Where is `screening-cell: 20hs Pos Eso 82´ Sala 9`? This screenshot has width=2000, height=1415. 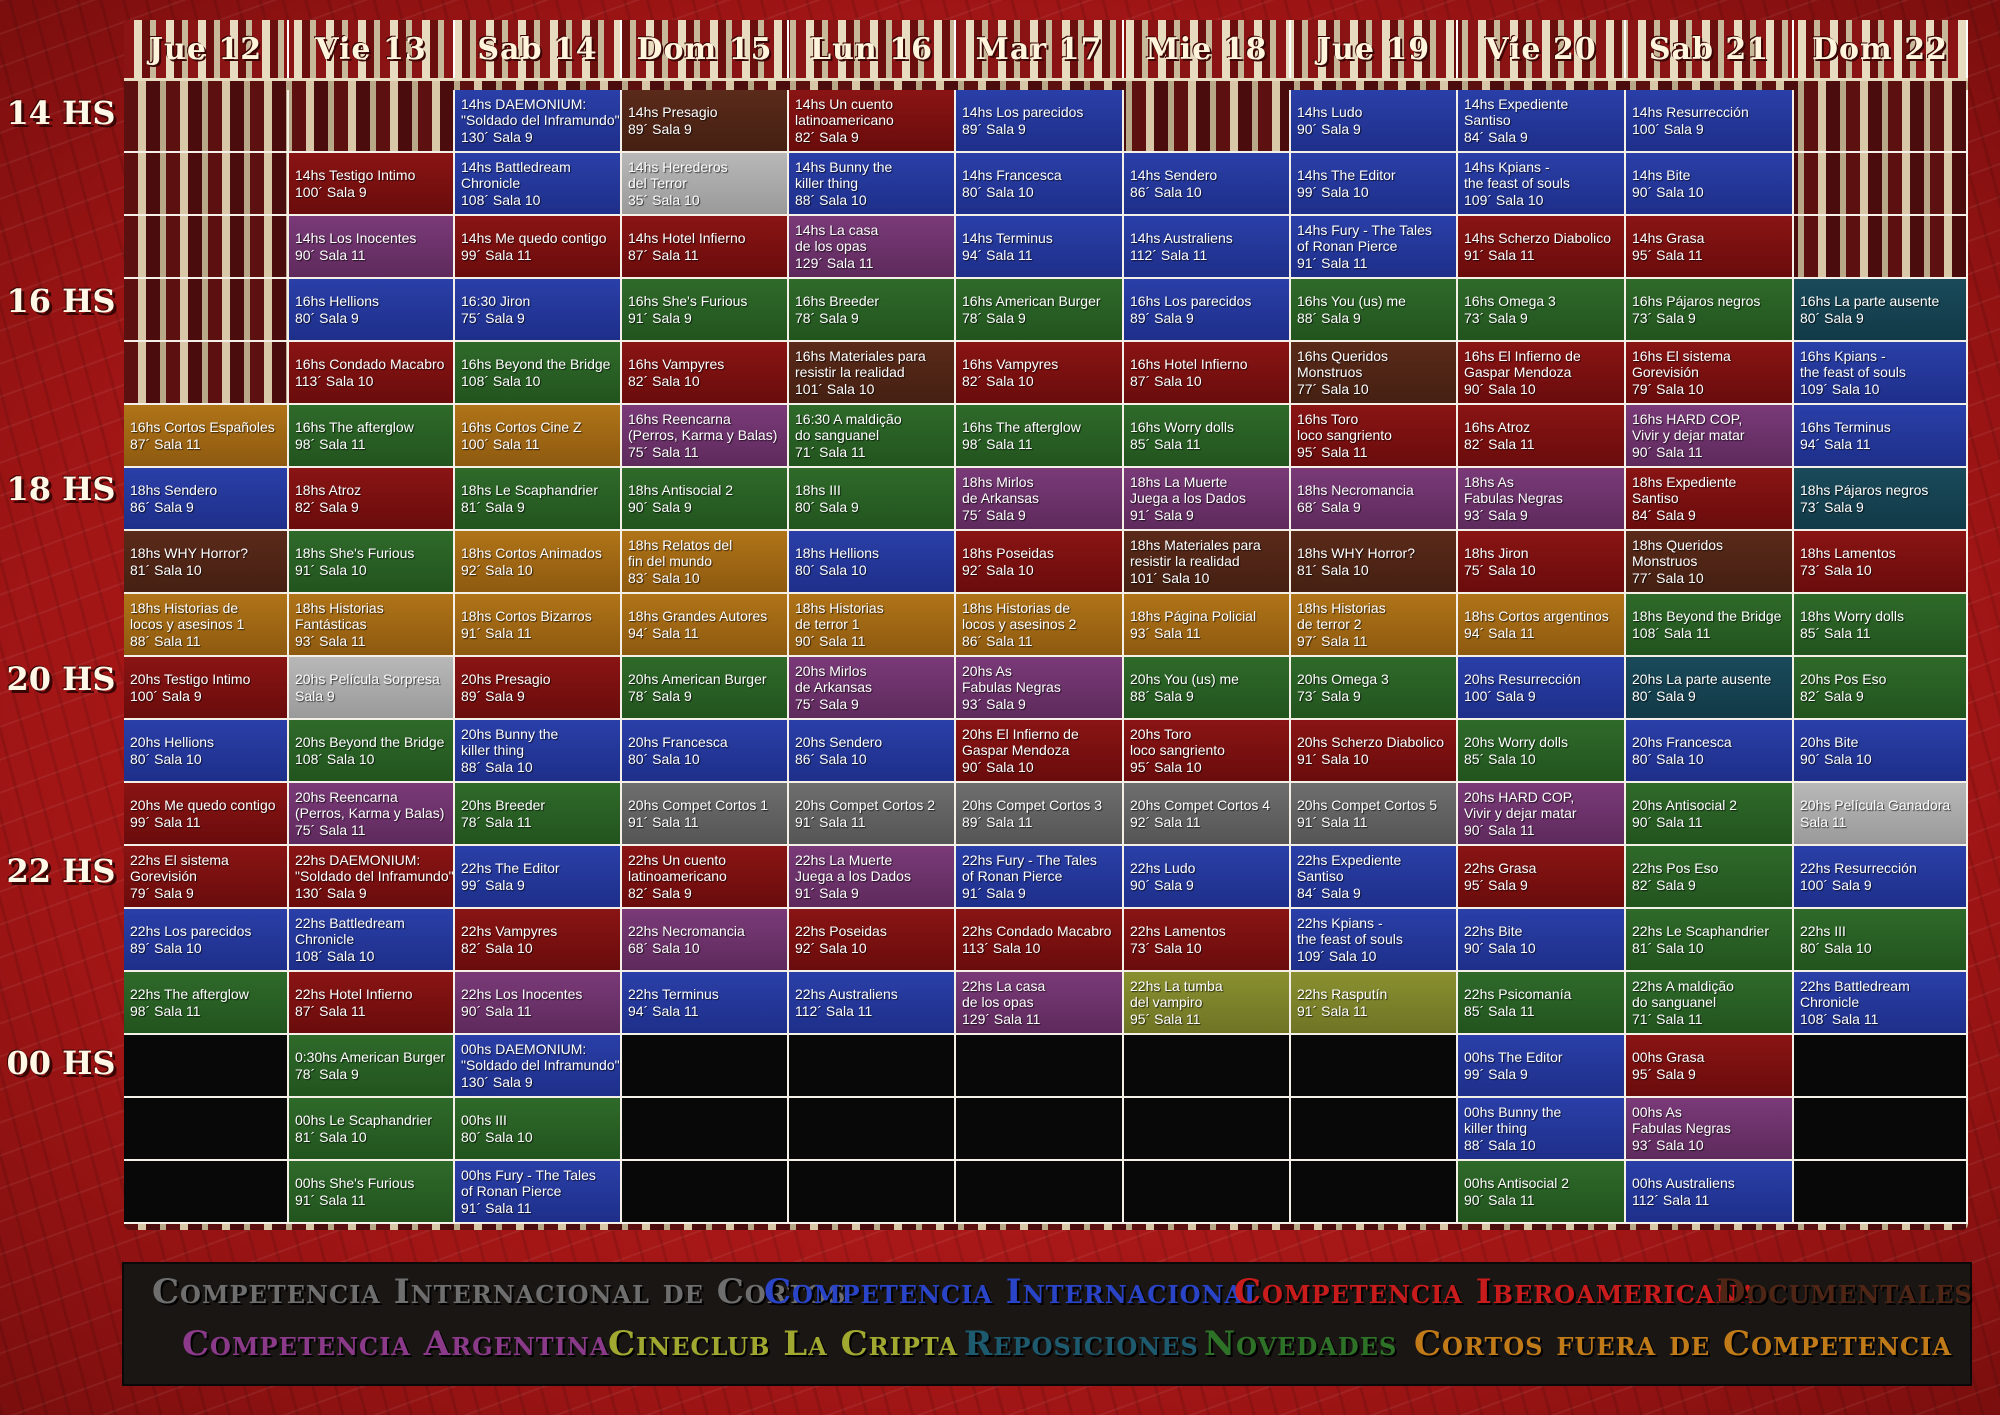 screening-cell: 20hs Pos Eso 82´ Sala 9 is located at coordinates (1881, 688).